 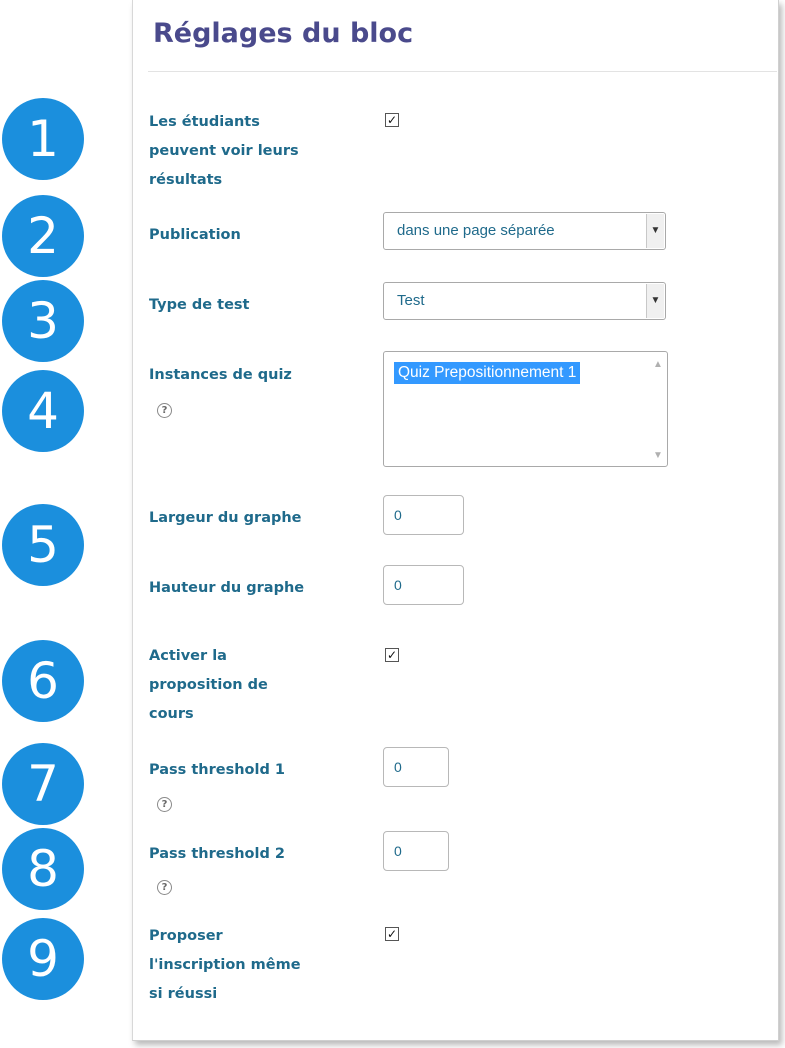 What do you see at coordinates (392, 120) in the screenshot?
I see `students-see-results-checkbox: ✓` at bounding box center [392, 120].